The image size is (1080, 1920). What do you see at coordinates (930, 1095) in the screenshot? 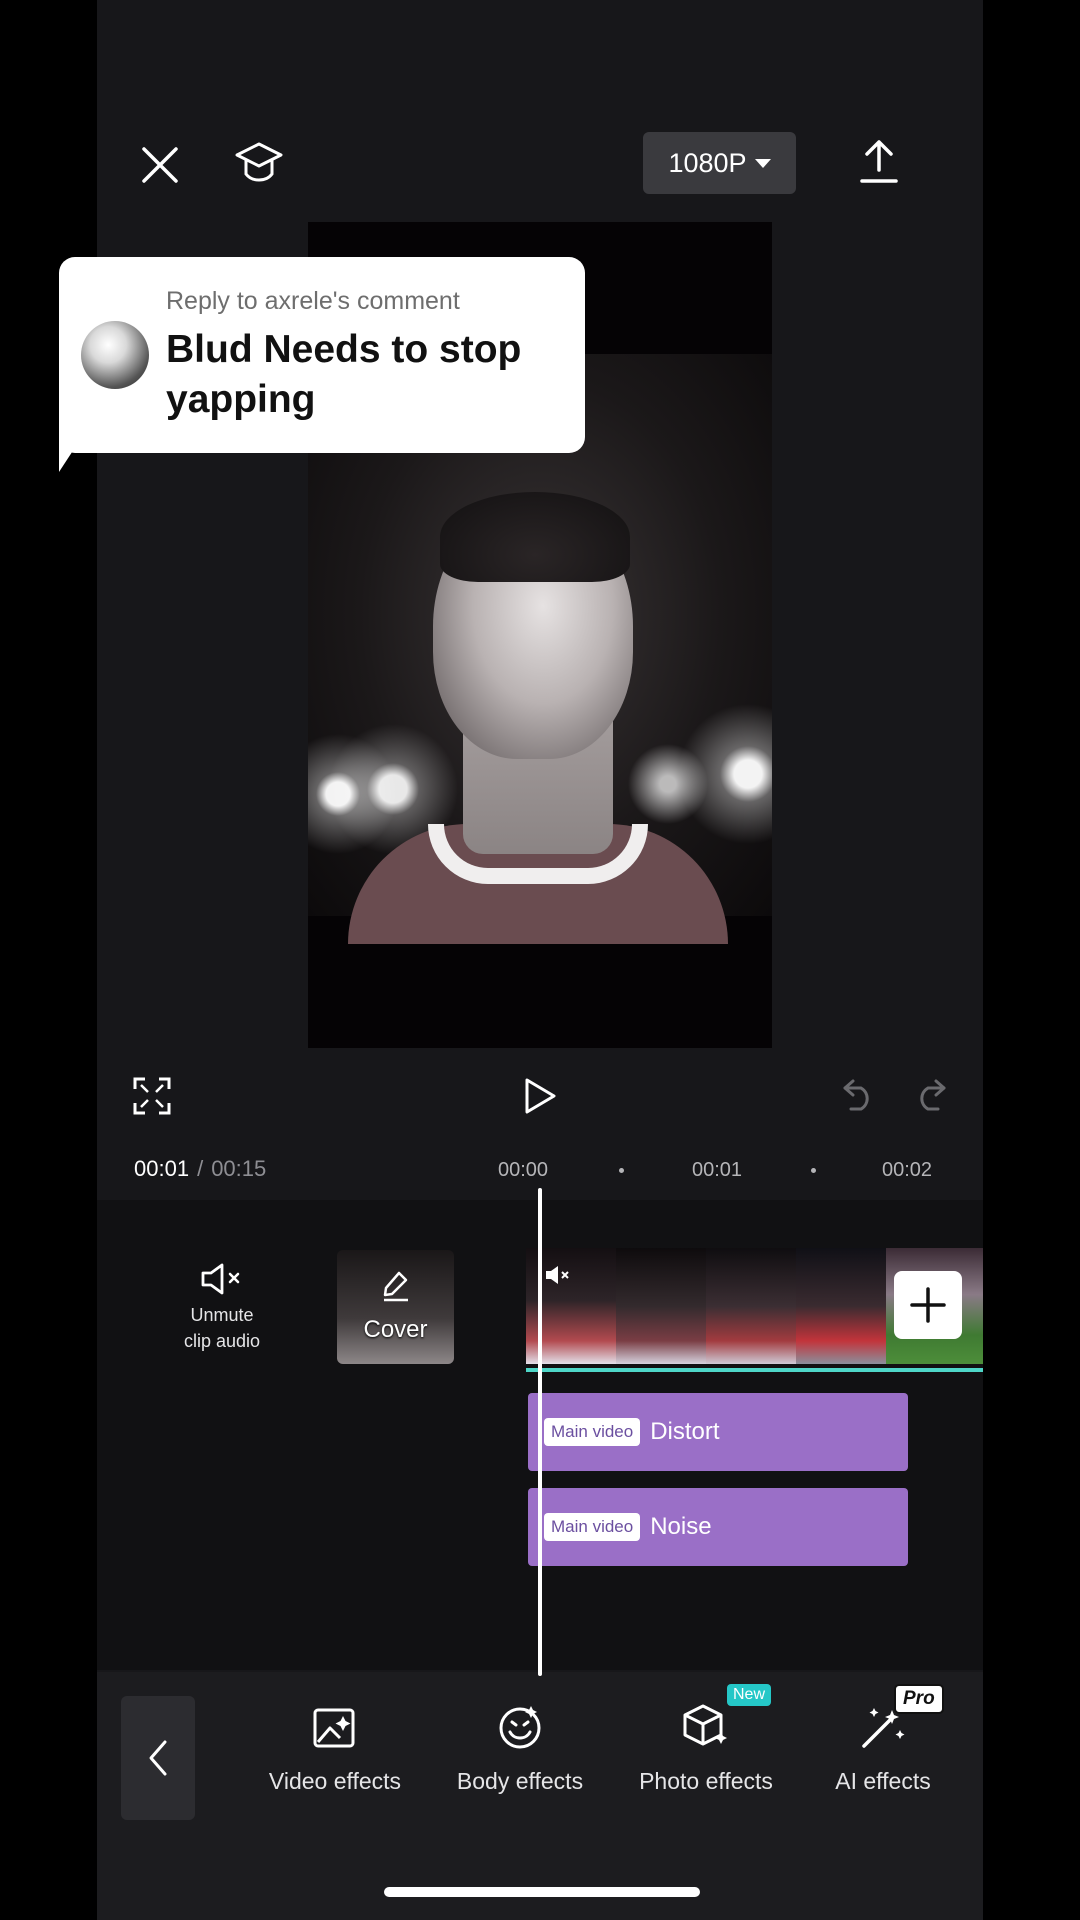
I see `redo-icon` at bounding box center [930, 1095].